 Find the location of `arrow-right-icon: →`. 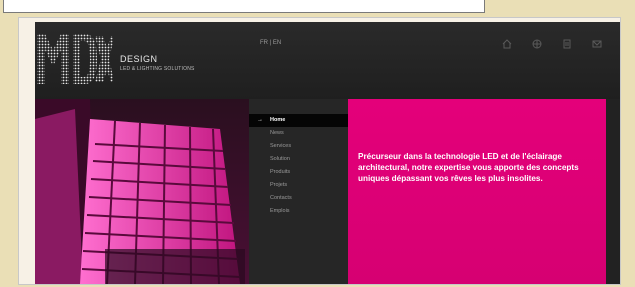

arrow-right-icon: → is located at coordinates (260, 120).